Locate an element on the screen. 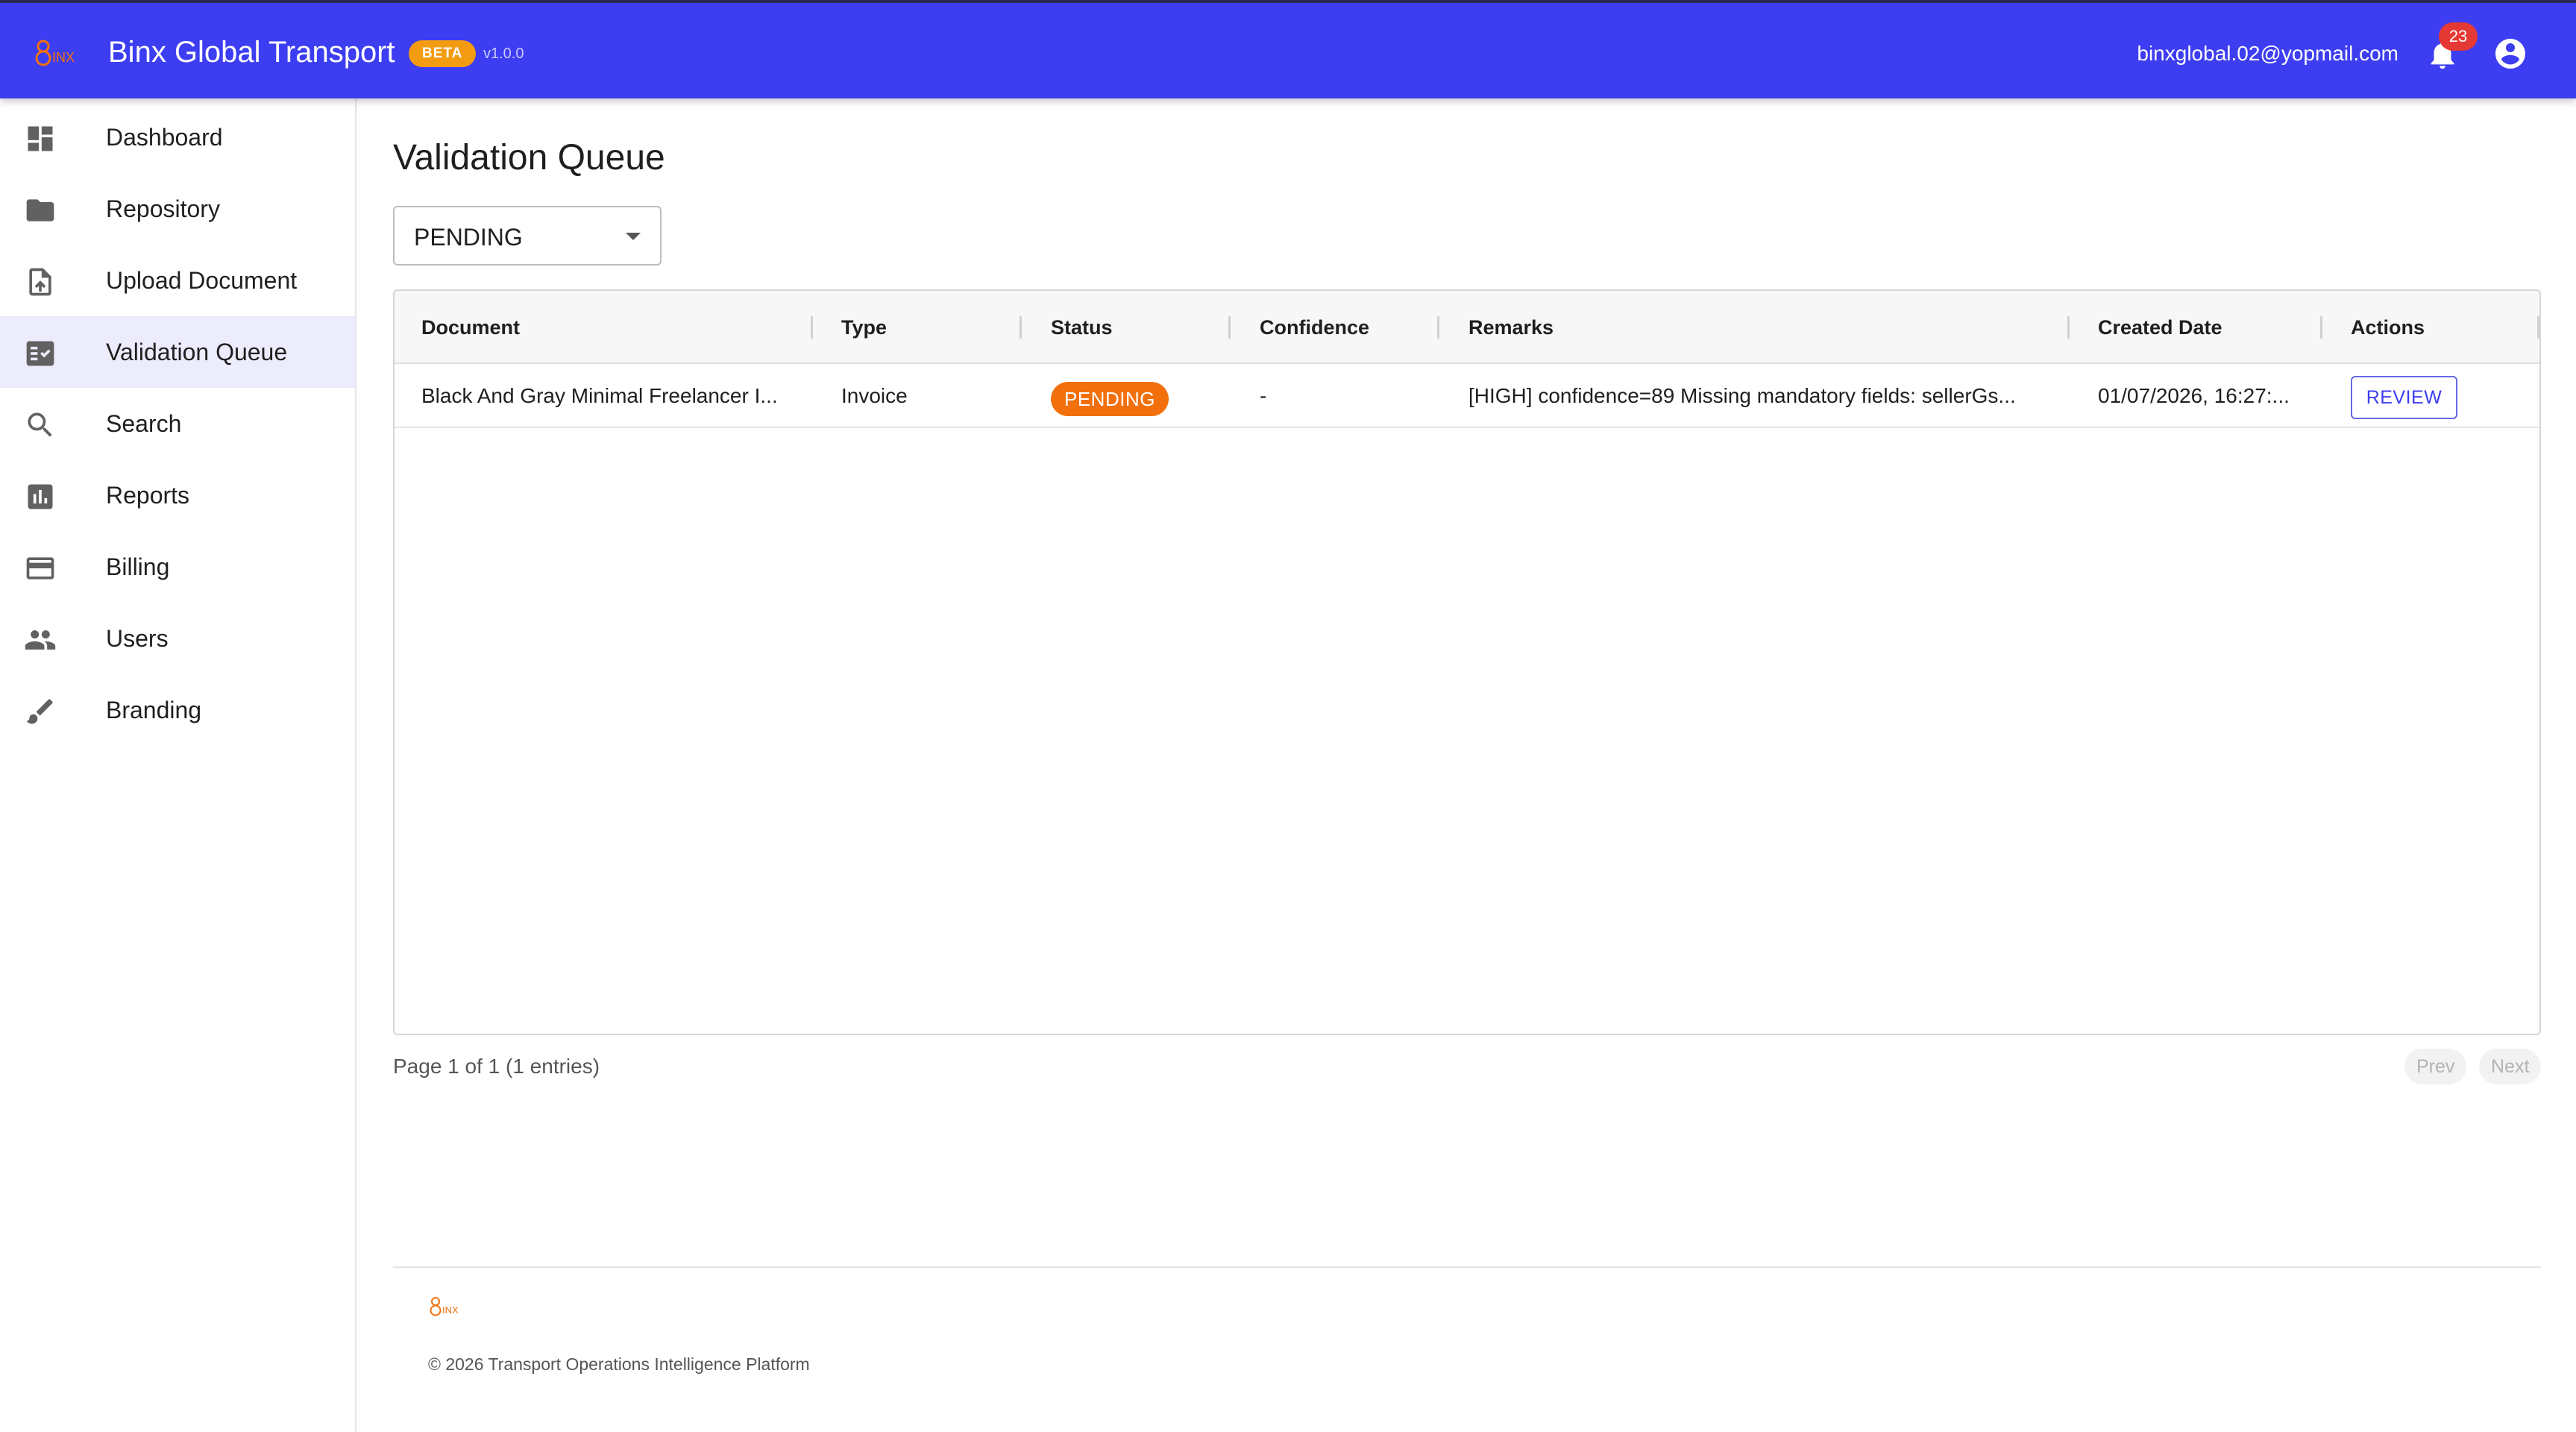 The image size is (2576, 1432). sidebar-item-upload-document: Upload Document is located at coordinates (178, 280).